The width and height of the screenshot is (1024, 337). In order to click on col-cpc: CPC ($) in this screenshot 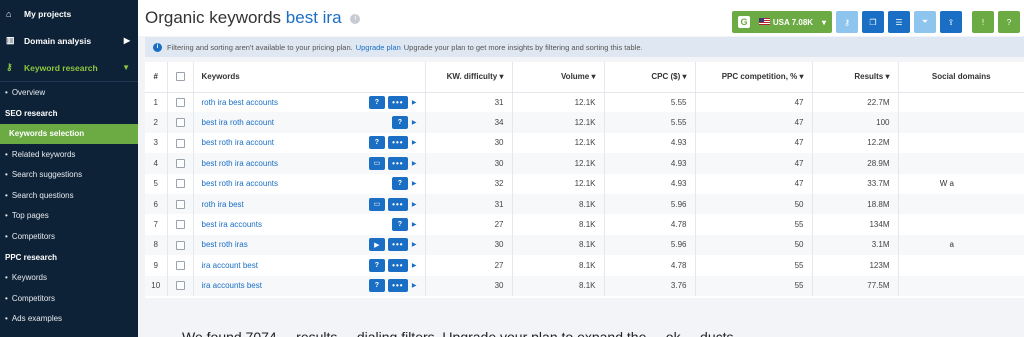, I will do `click(650, 77)`.